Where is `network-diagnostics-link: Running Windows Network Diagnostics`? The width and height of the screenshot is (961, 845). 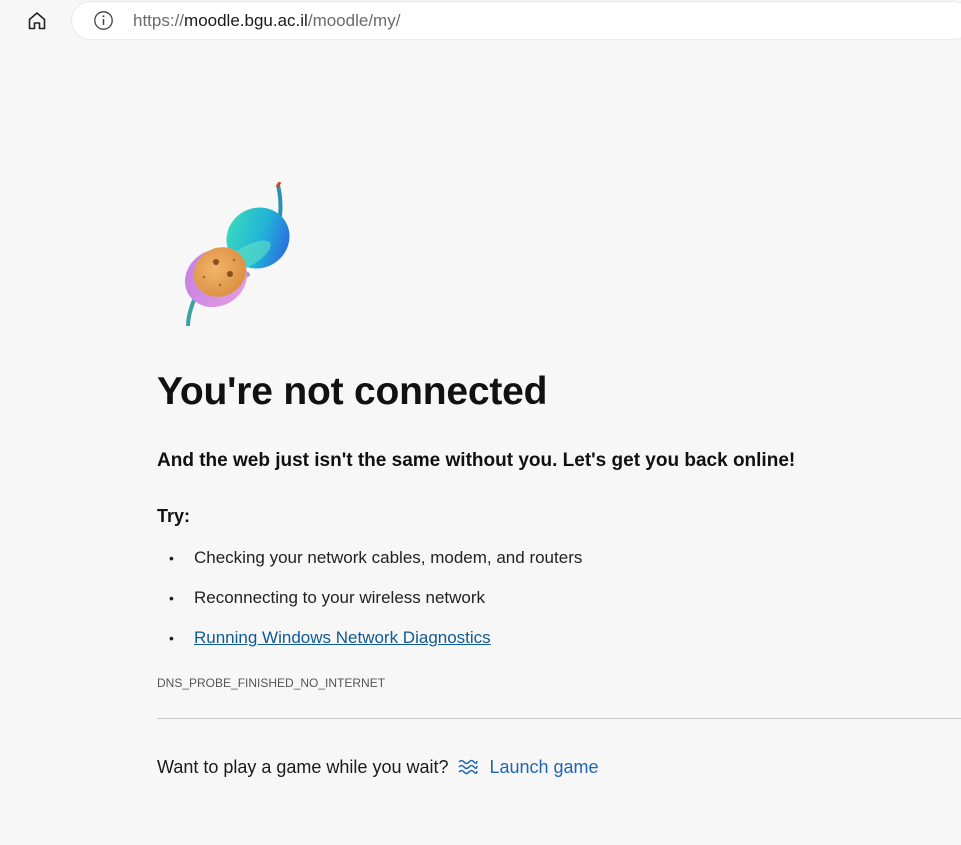
network-diagnostics-link: Running Windows Network Diagnostics is located at coordinates (342, 637).